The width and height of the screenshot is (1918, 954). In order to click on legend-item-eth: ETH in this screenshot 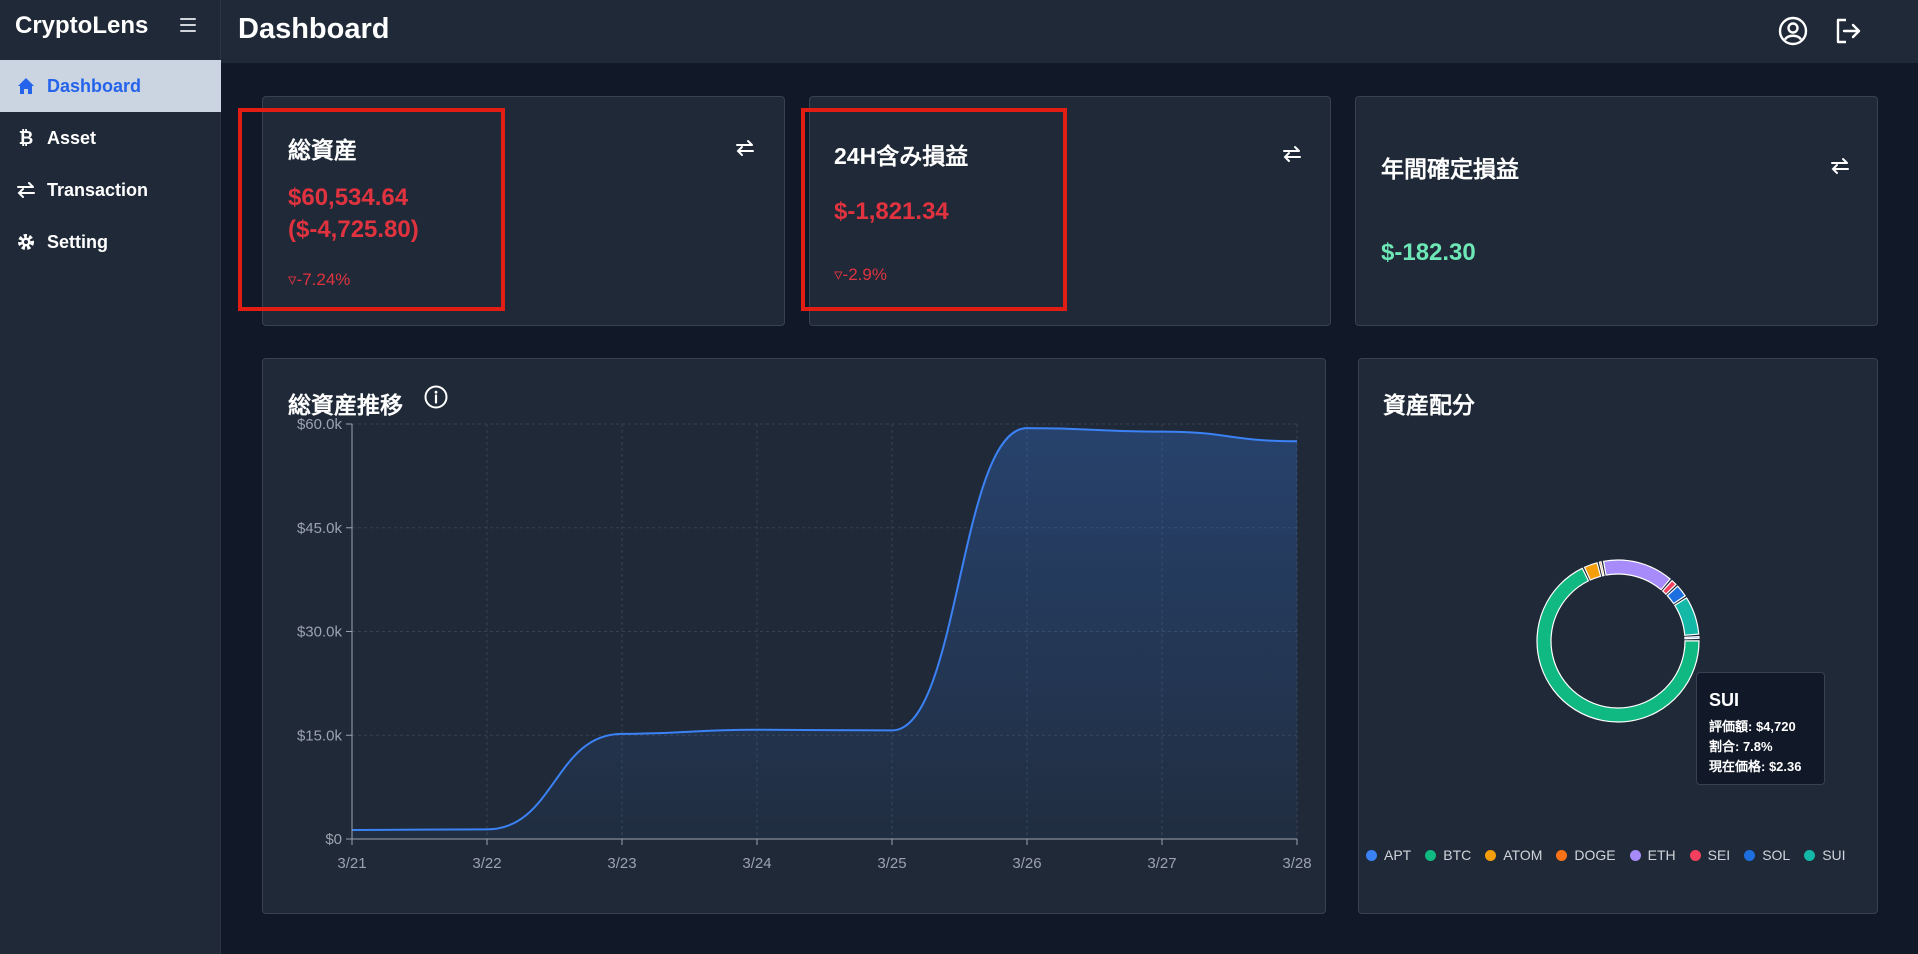, I will do `click(1652, 855)`.